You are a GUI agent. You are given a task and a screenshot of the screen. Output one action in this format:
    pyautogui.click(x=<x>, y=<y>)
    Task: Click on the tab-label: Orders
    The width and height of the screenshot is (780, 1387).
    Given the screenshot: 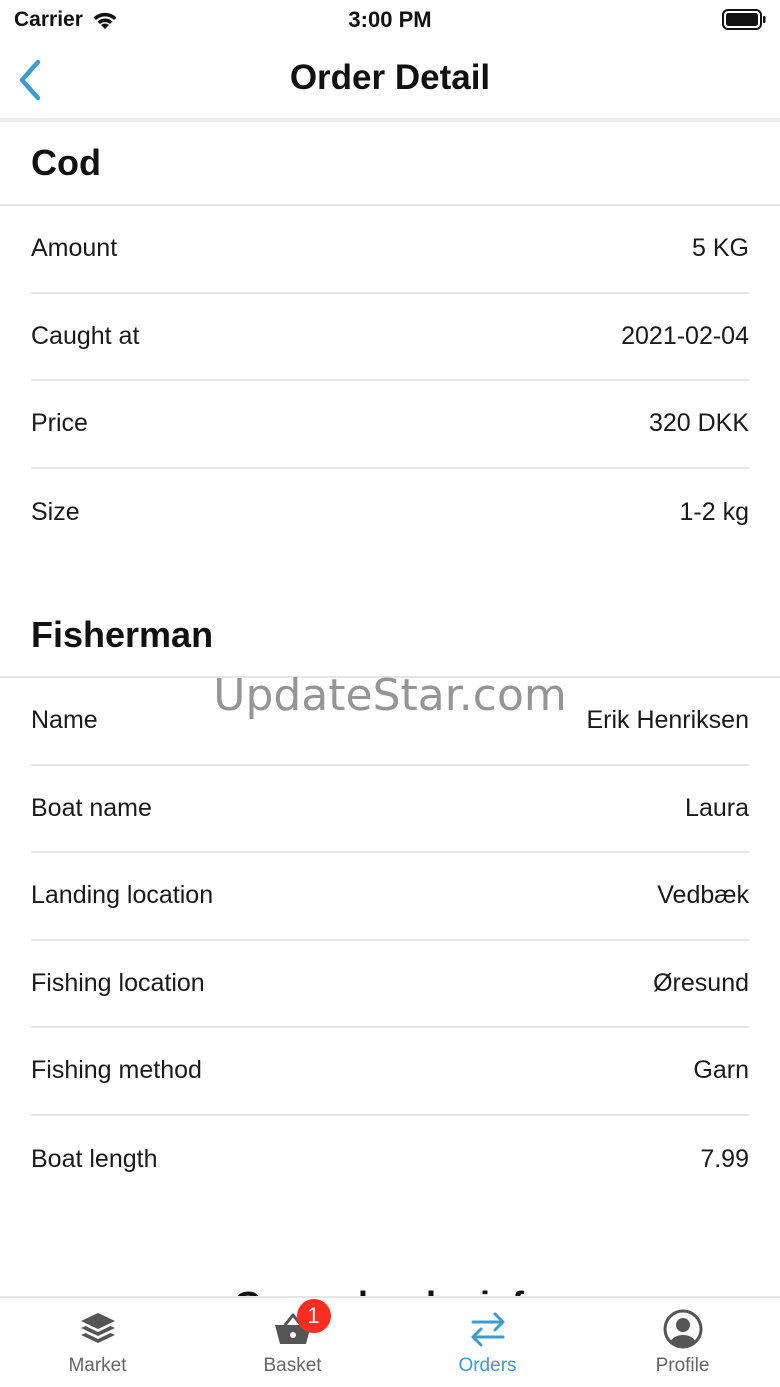 What is the action you would take?
    pyautogui.click(x=487, y=1365)
    